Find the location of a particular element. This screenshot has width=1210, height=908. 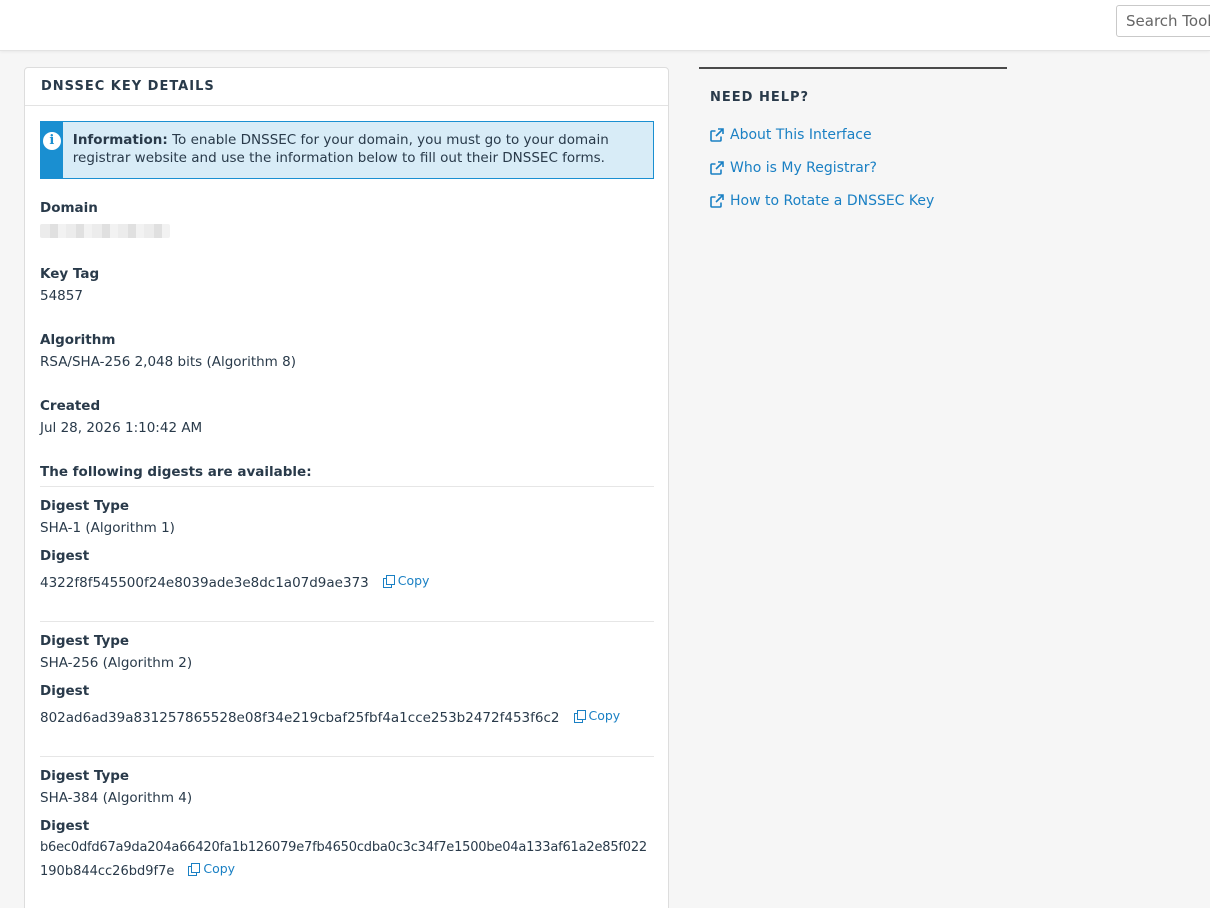

help-link-rotate-key: How to Rotate a DNSSEC Key is located at coordinates (858, 201).